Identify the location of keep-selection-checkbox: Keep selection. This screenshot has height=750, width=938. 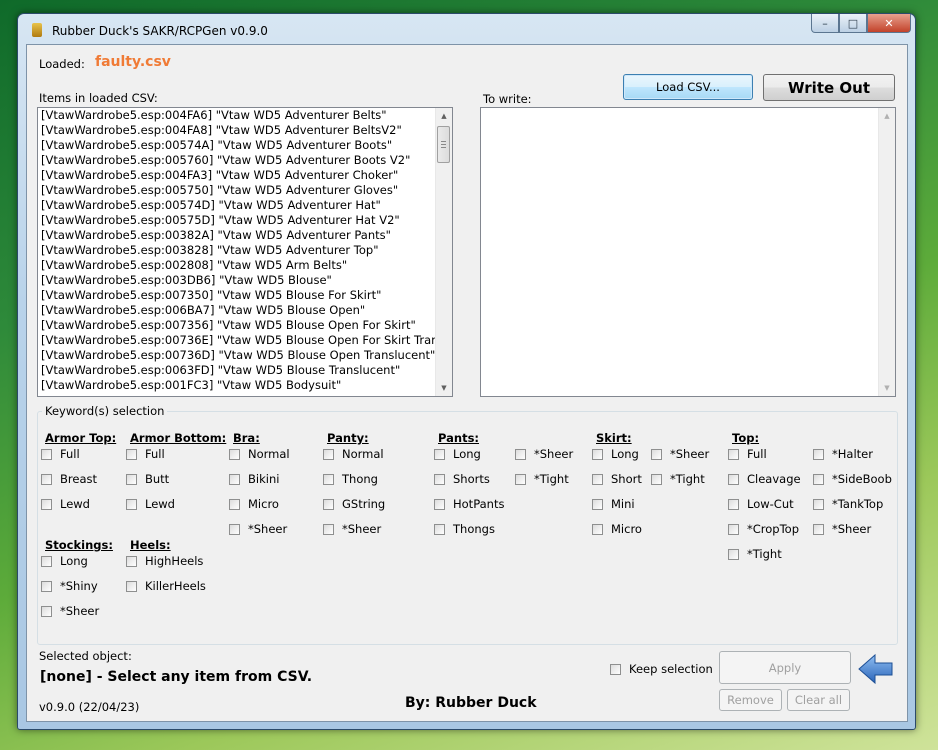
(661, 669).